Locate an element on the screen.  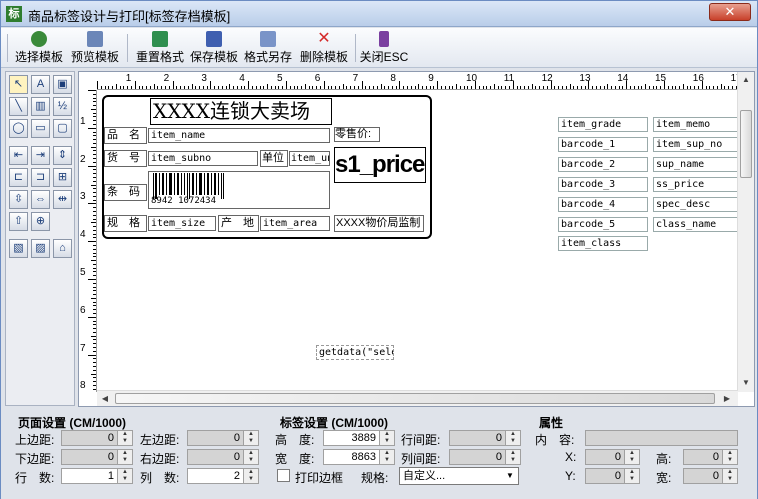
row-gap-spinner: 0 ▲ ▼ is located at coordinates (485, 438).